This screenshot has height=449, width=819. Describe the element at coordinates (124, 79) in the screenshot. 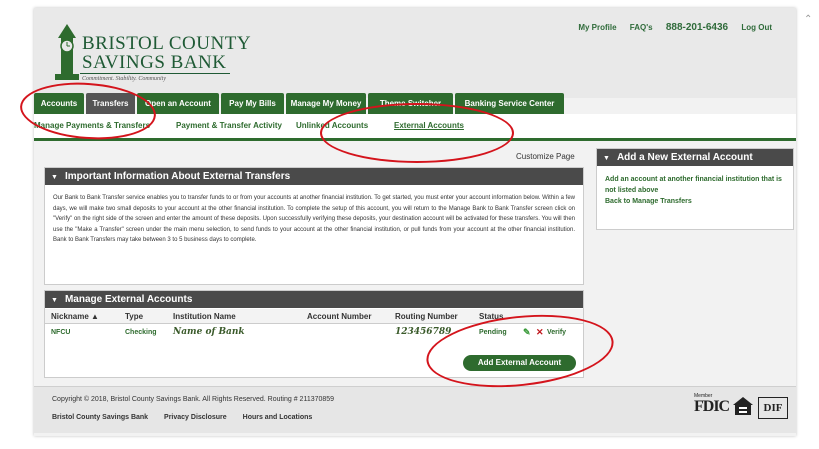

I see `bank-tagline: Commitment. Stability. Community` at that location.